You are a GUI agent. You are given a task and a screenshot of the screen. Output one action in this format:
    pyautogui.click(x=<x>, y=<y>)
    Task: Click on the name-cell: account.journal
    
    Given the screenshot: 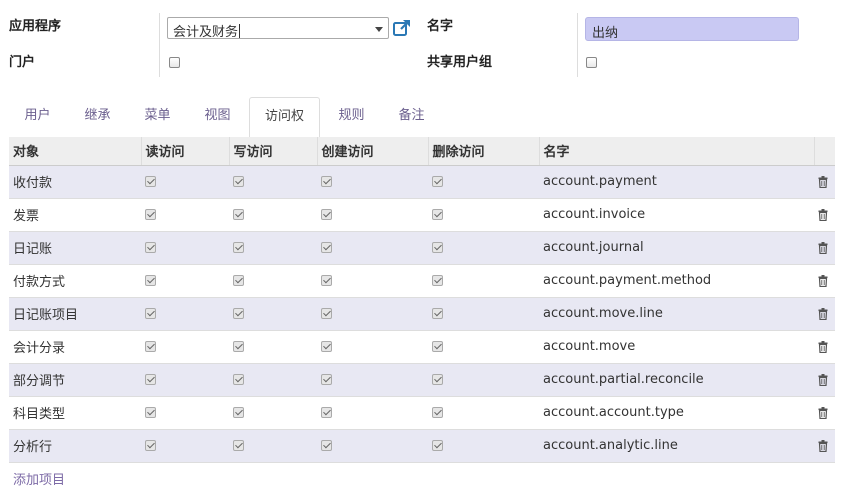 What is the action you would take?
    pyautogui.click(x=676, y=248)
    